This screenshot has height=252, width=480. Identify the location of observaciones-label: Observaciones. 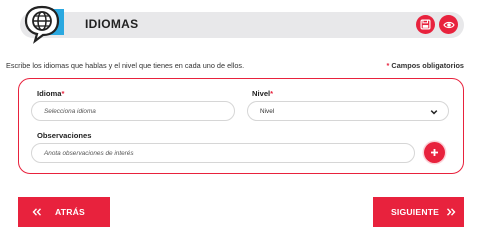
(64, 135).